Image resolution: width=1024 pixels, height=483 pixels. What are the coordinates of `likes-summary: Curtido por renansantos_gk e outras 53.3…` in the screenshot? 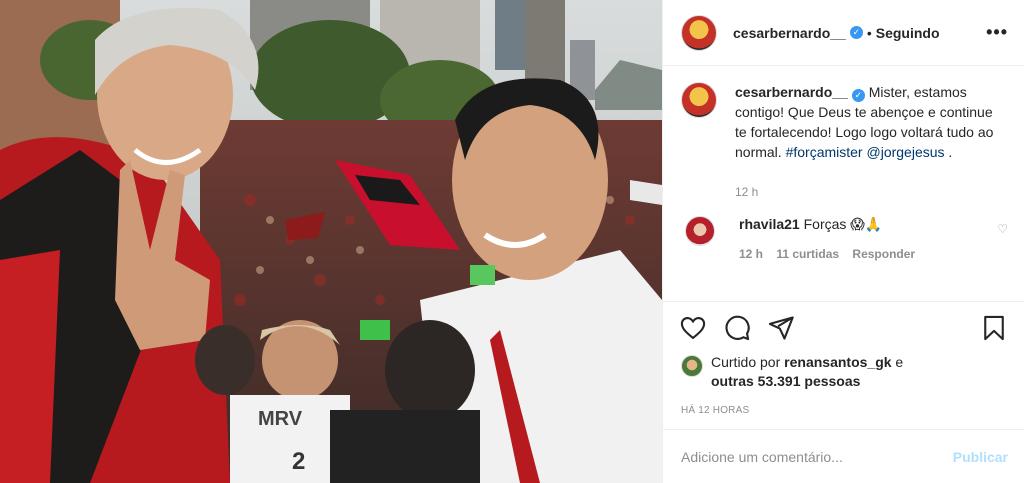 It's located at (843, 373).